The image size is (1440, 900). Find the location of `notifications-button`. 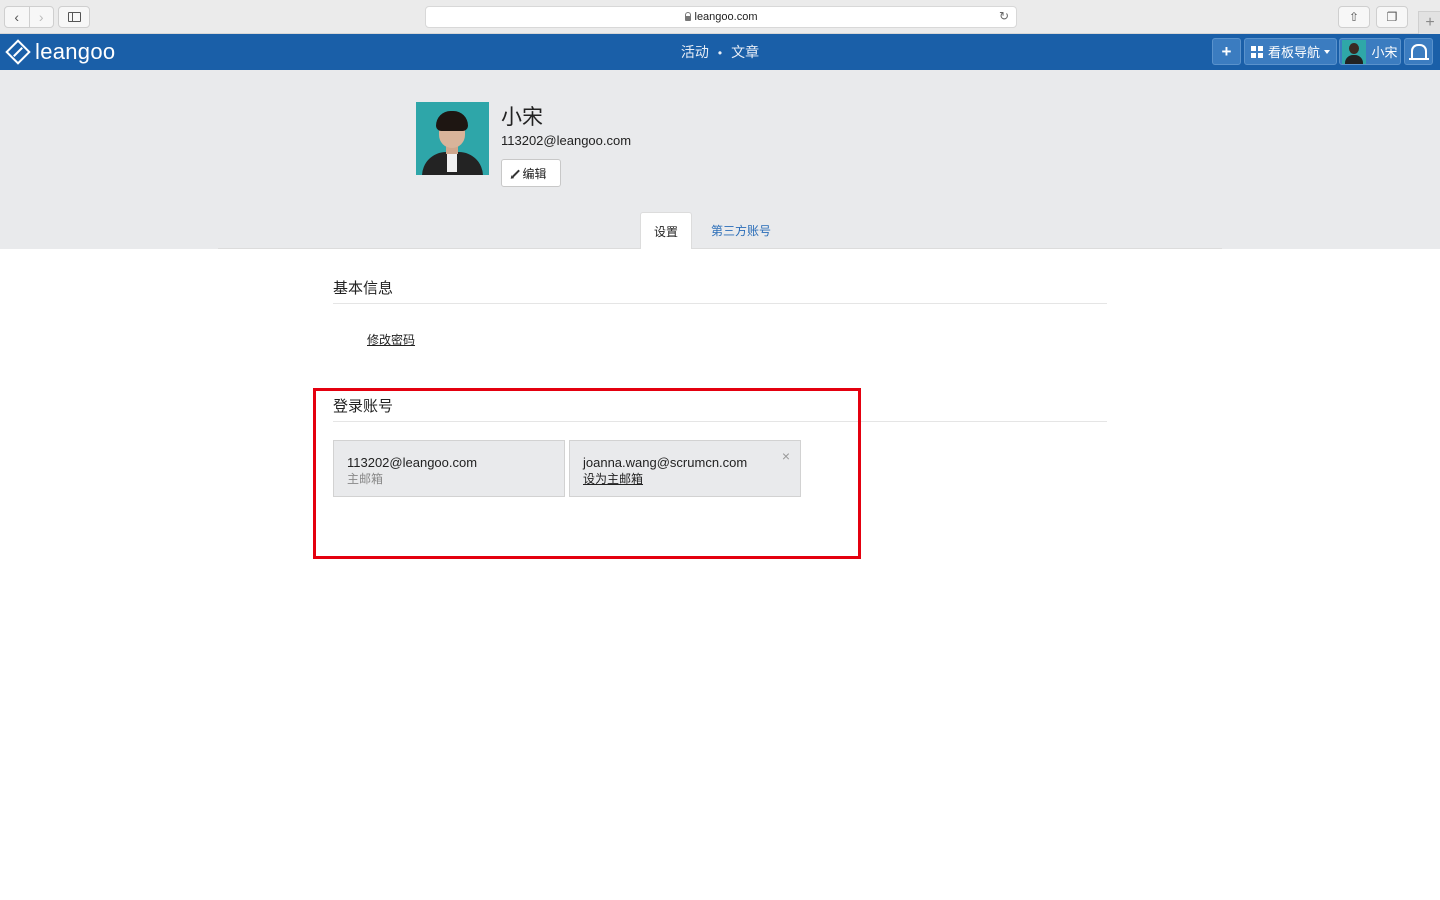

notifications-button is located at coordinates (1418, 51).